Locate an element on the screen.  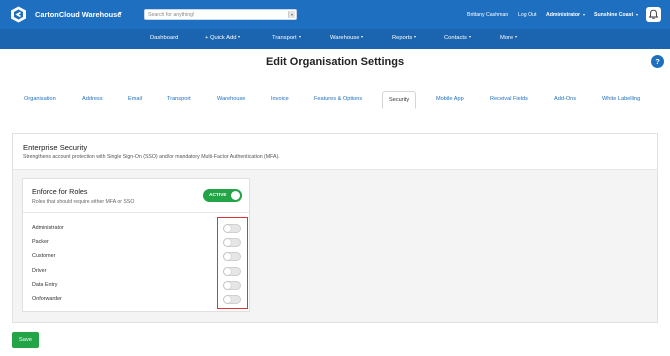
save-button: Save is located at coordinates (25, 340).